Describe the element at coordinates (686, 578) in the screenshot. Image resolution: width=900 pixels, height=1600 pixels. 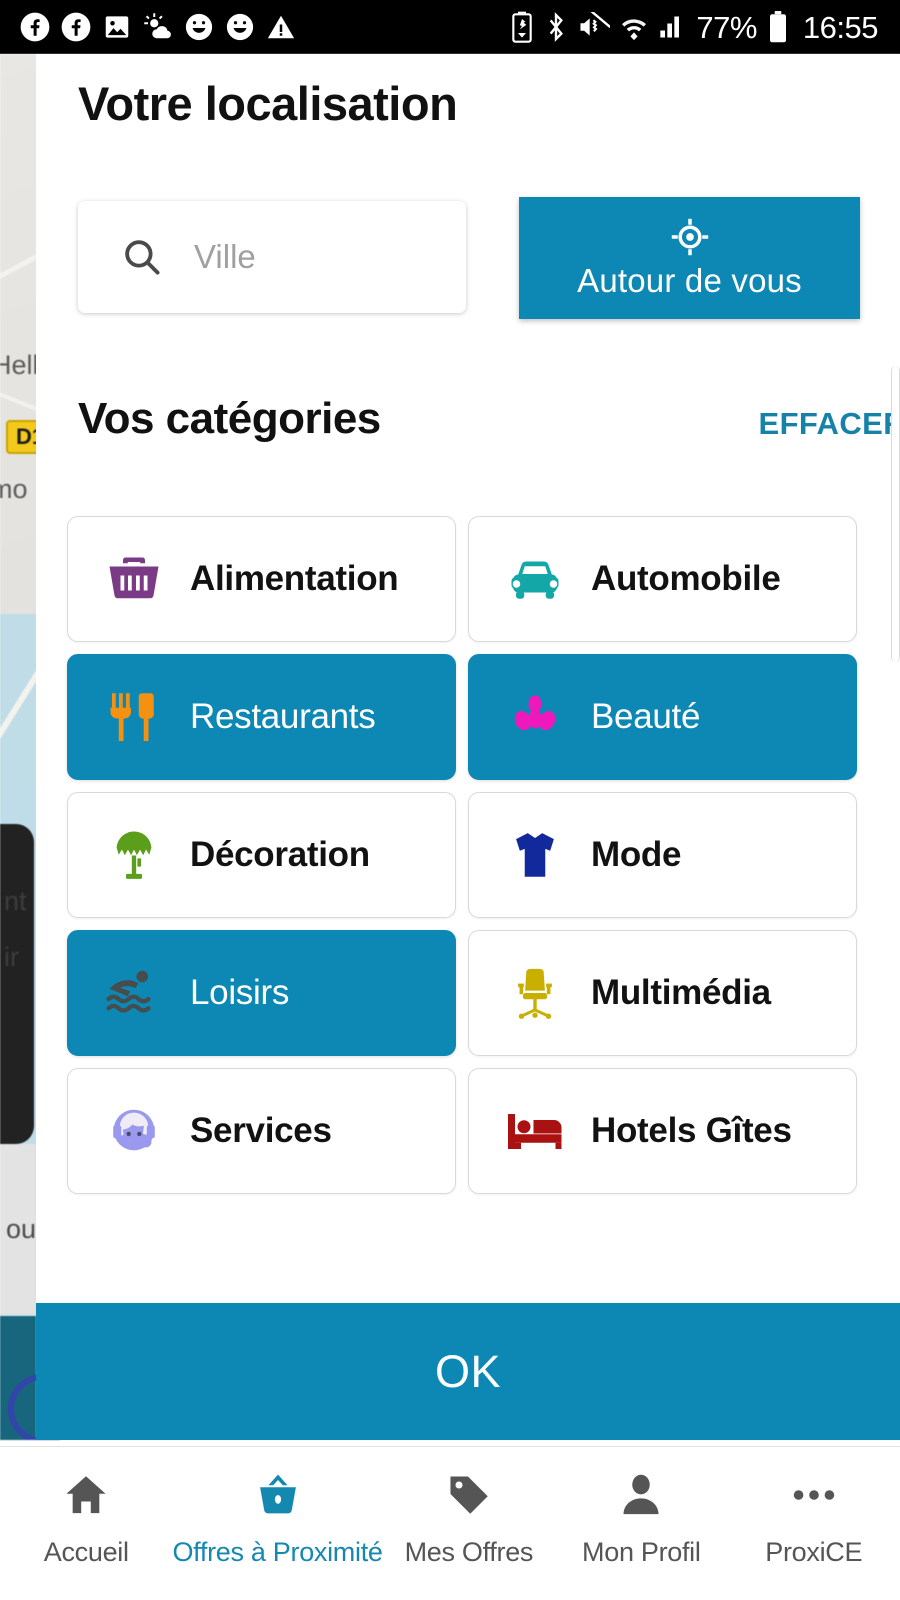
I see `category-label: Automobile` at that location.